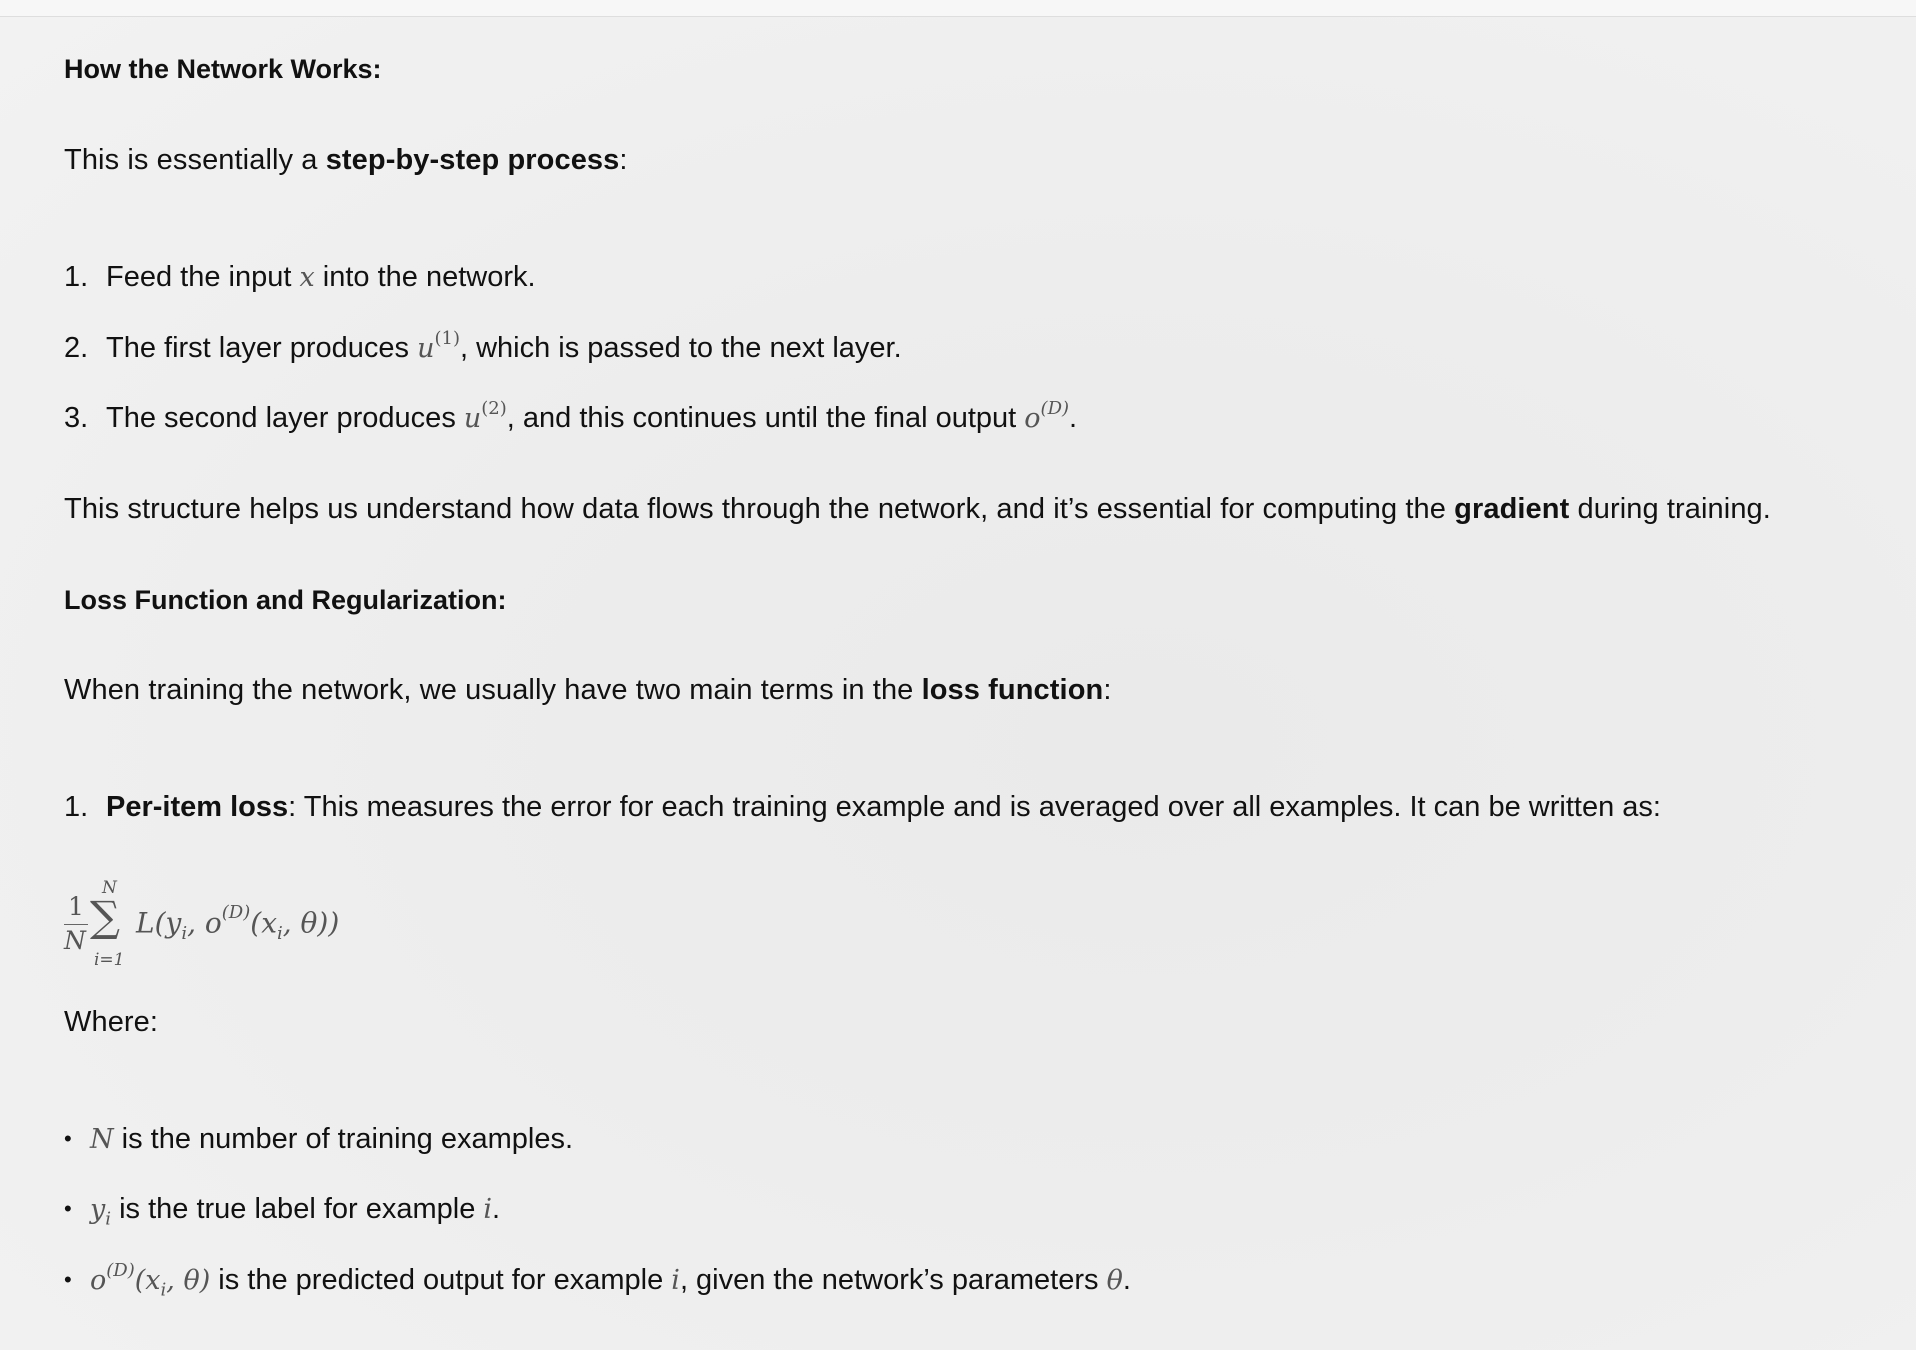 This screenshot has height=1350, width=1916. I want to click on math-variable: u(1), so click(438, 346).